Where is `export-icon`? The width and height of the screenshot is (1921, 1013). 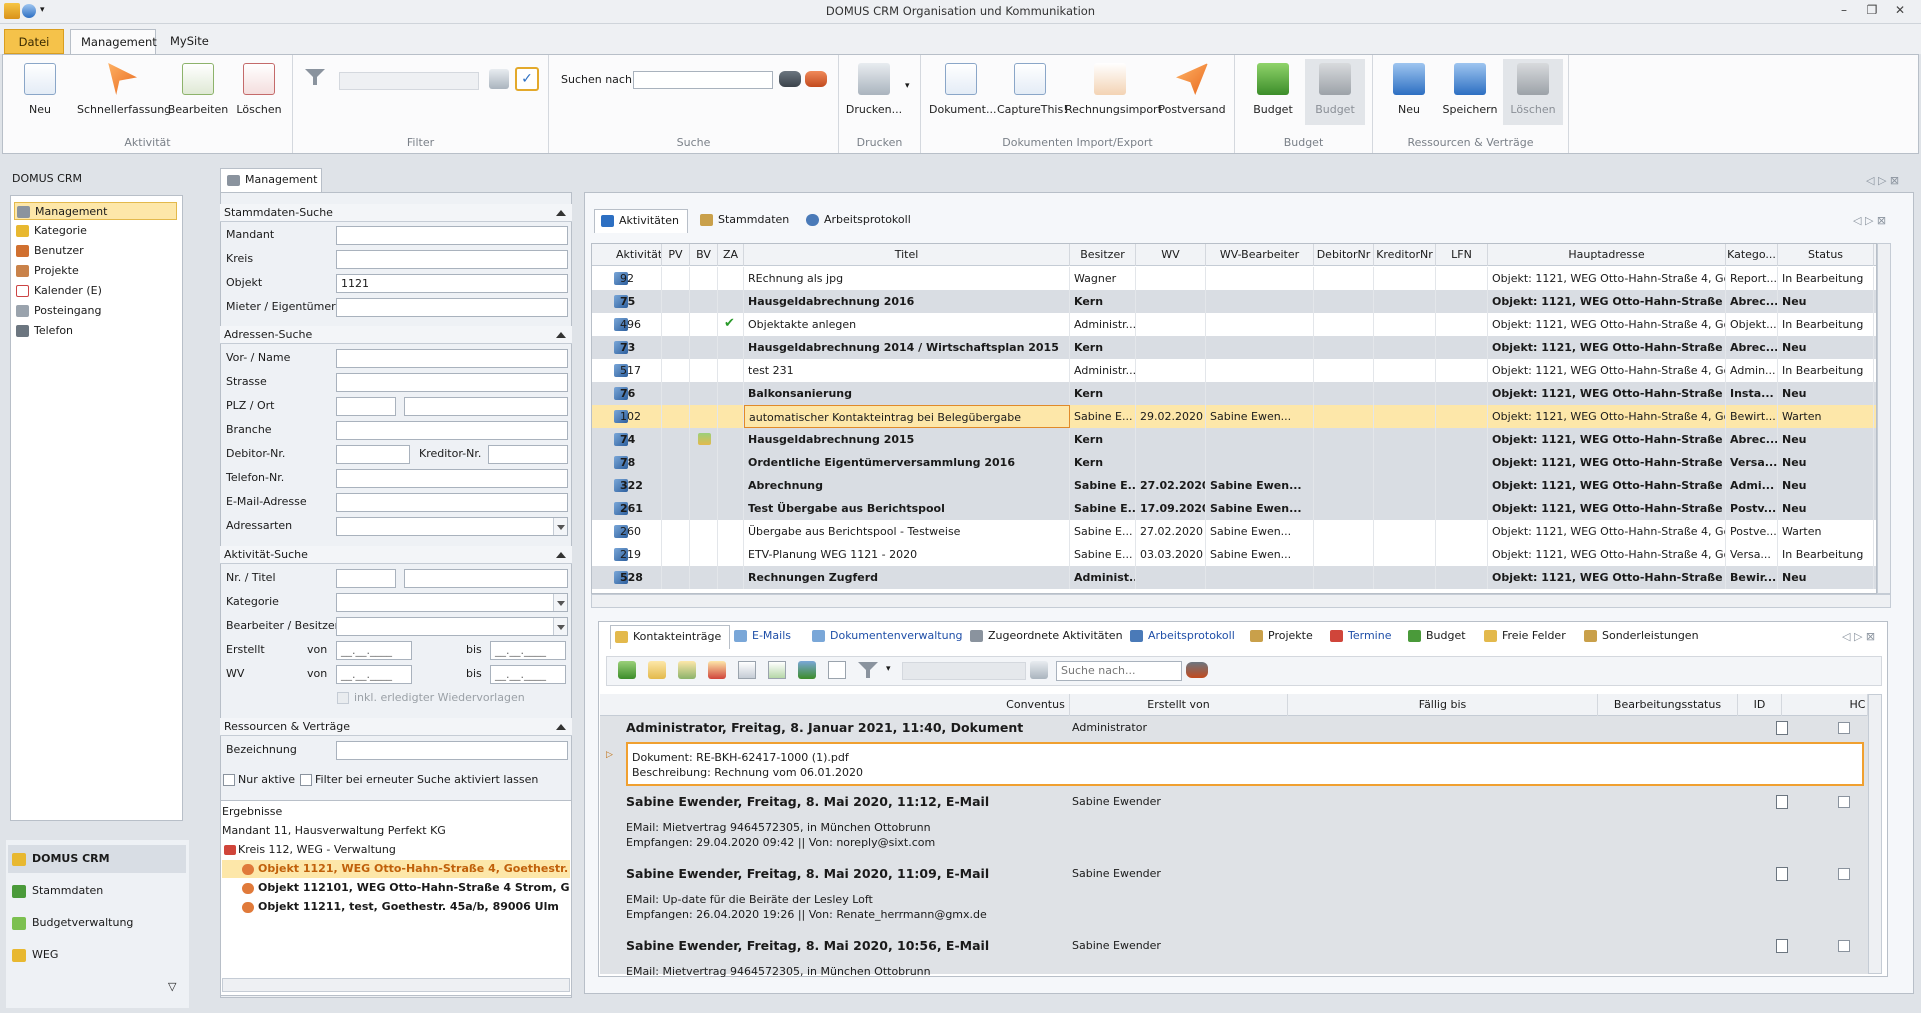 export-icon is located at coordinates (777, 670).